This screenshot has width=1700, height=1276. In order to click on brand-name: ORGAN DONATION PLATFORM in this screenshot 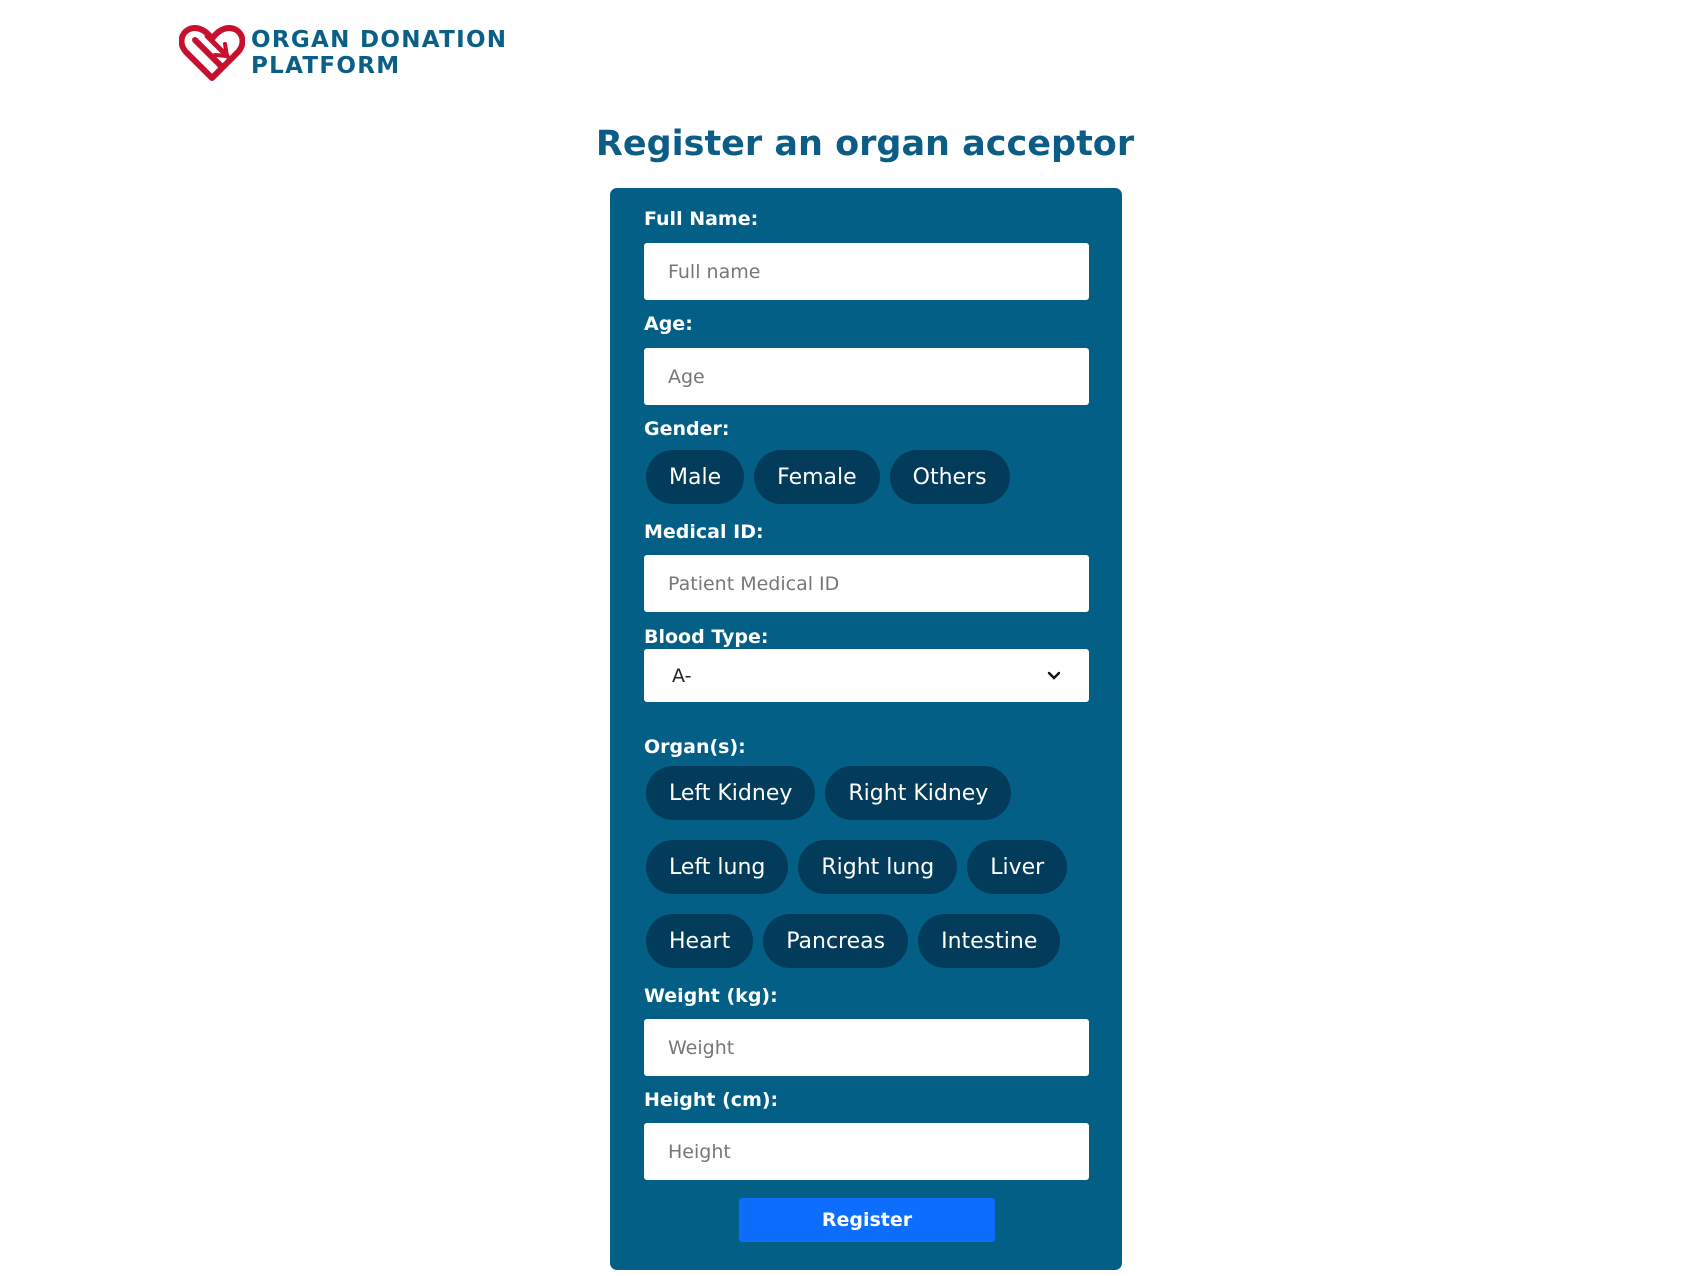, I will do `click(379, 53)`.